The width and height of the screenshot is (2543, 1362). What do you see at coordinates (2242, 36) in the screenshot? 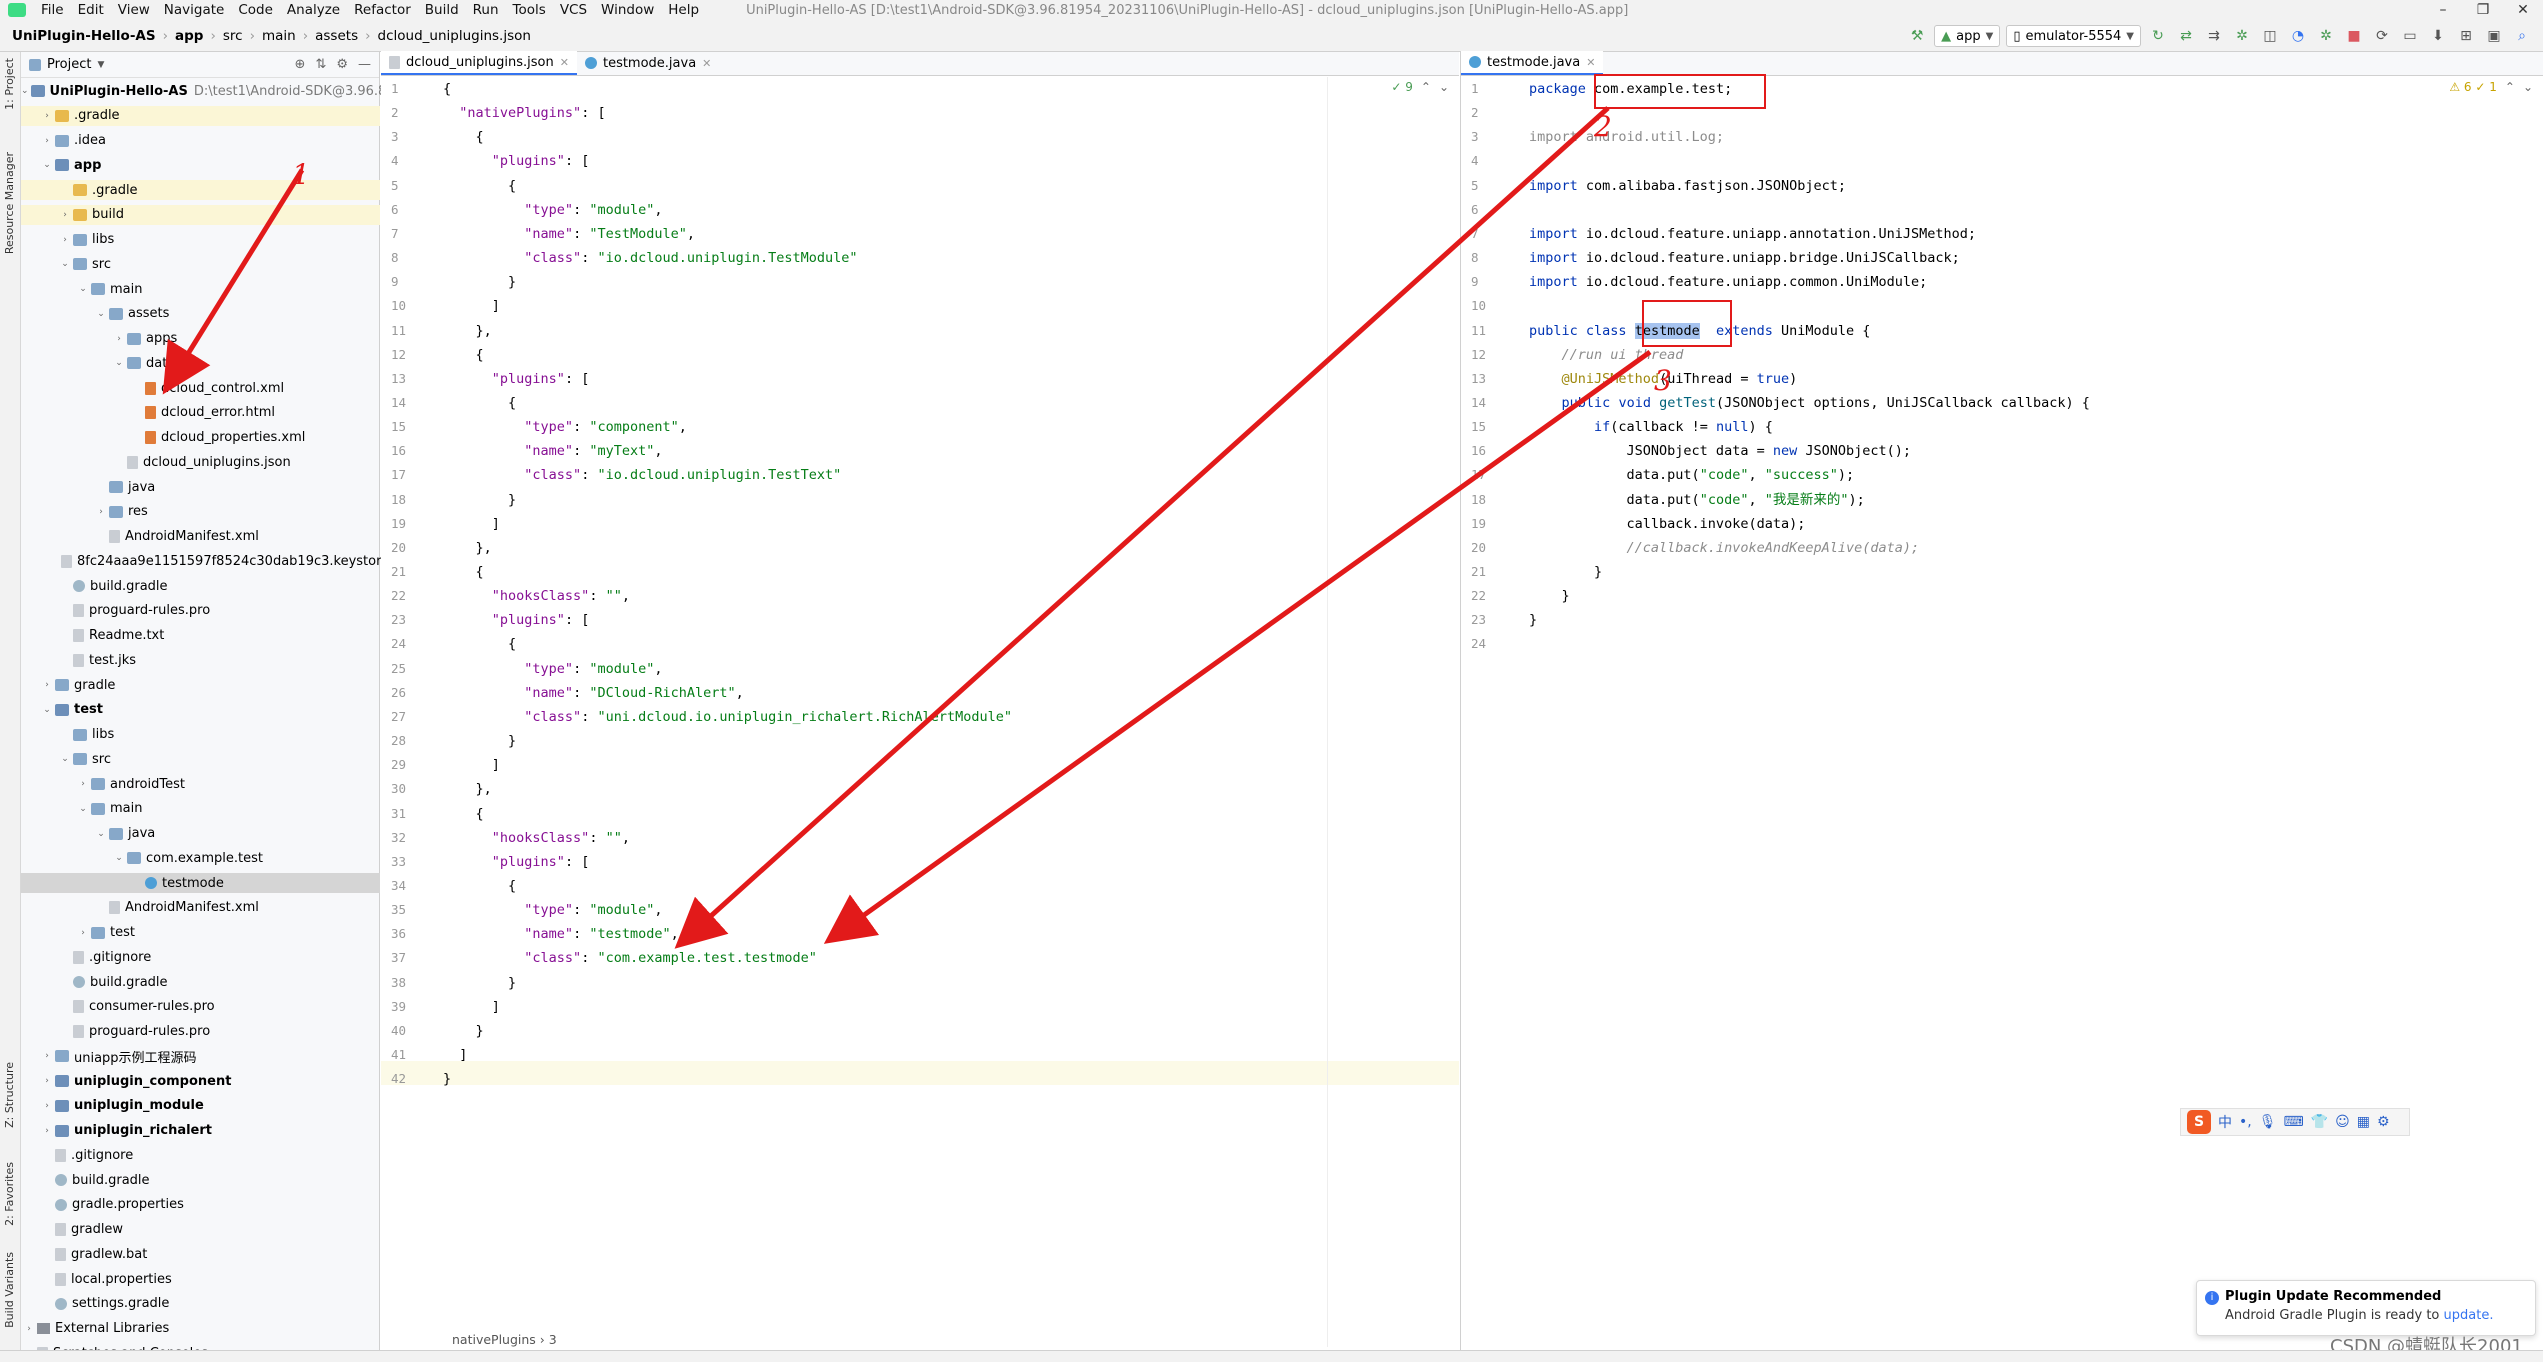
I see `debug-icon: ✲` at bounding box center [2242, 36].